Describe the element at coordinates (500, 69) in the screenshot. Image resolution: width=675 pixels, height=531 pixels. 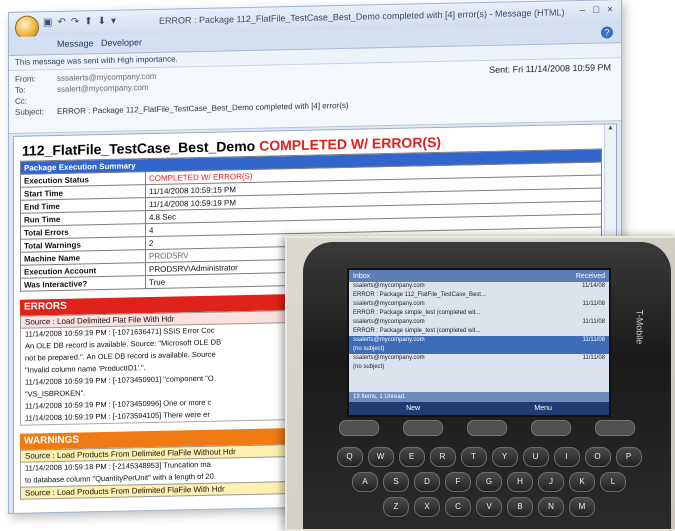
I see `sent-label: Sent:` at that location.